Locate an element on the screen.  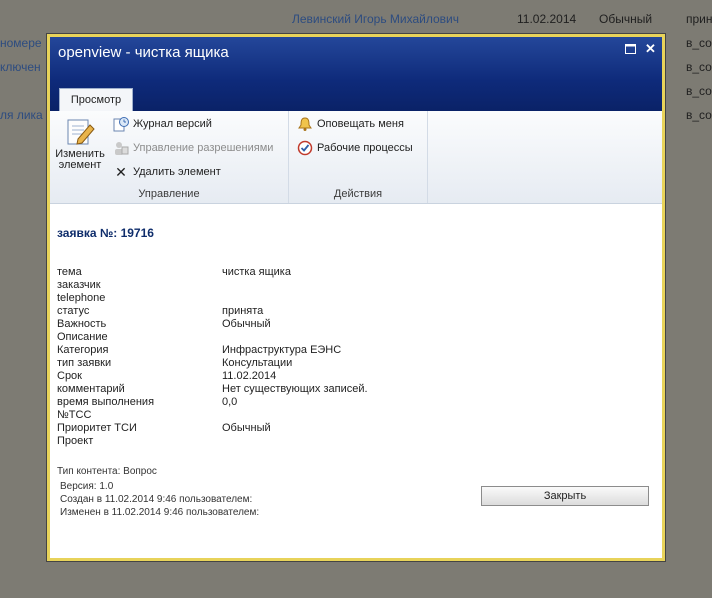
alert-me-button: Оповещать меня is located at coordinates (350, 124).